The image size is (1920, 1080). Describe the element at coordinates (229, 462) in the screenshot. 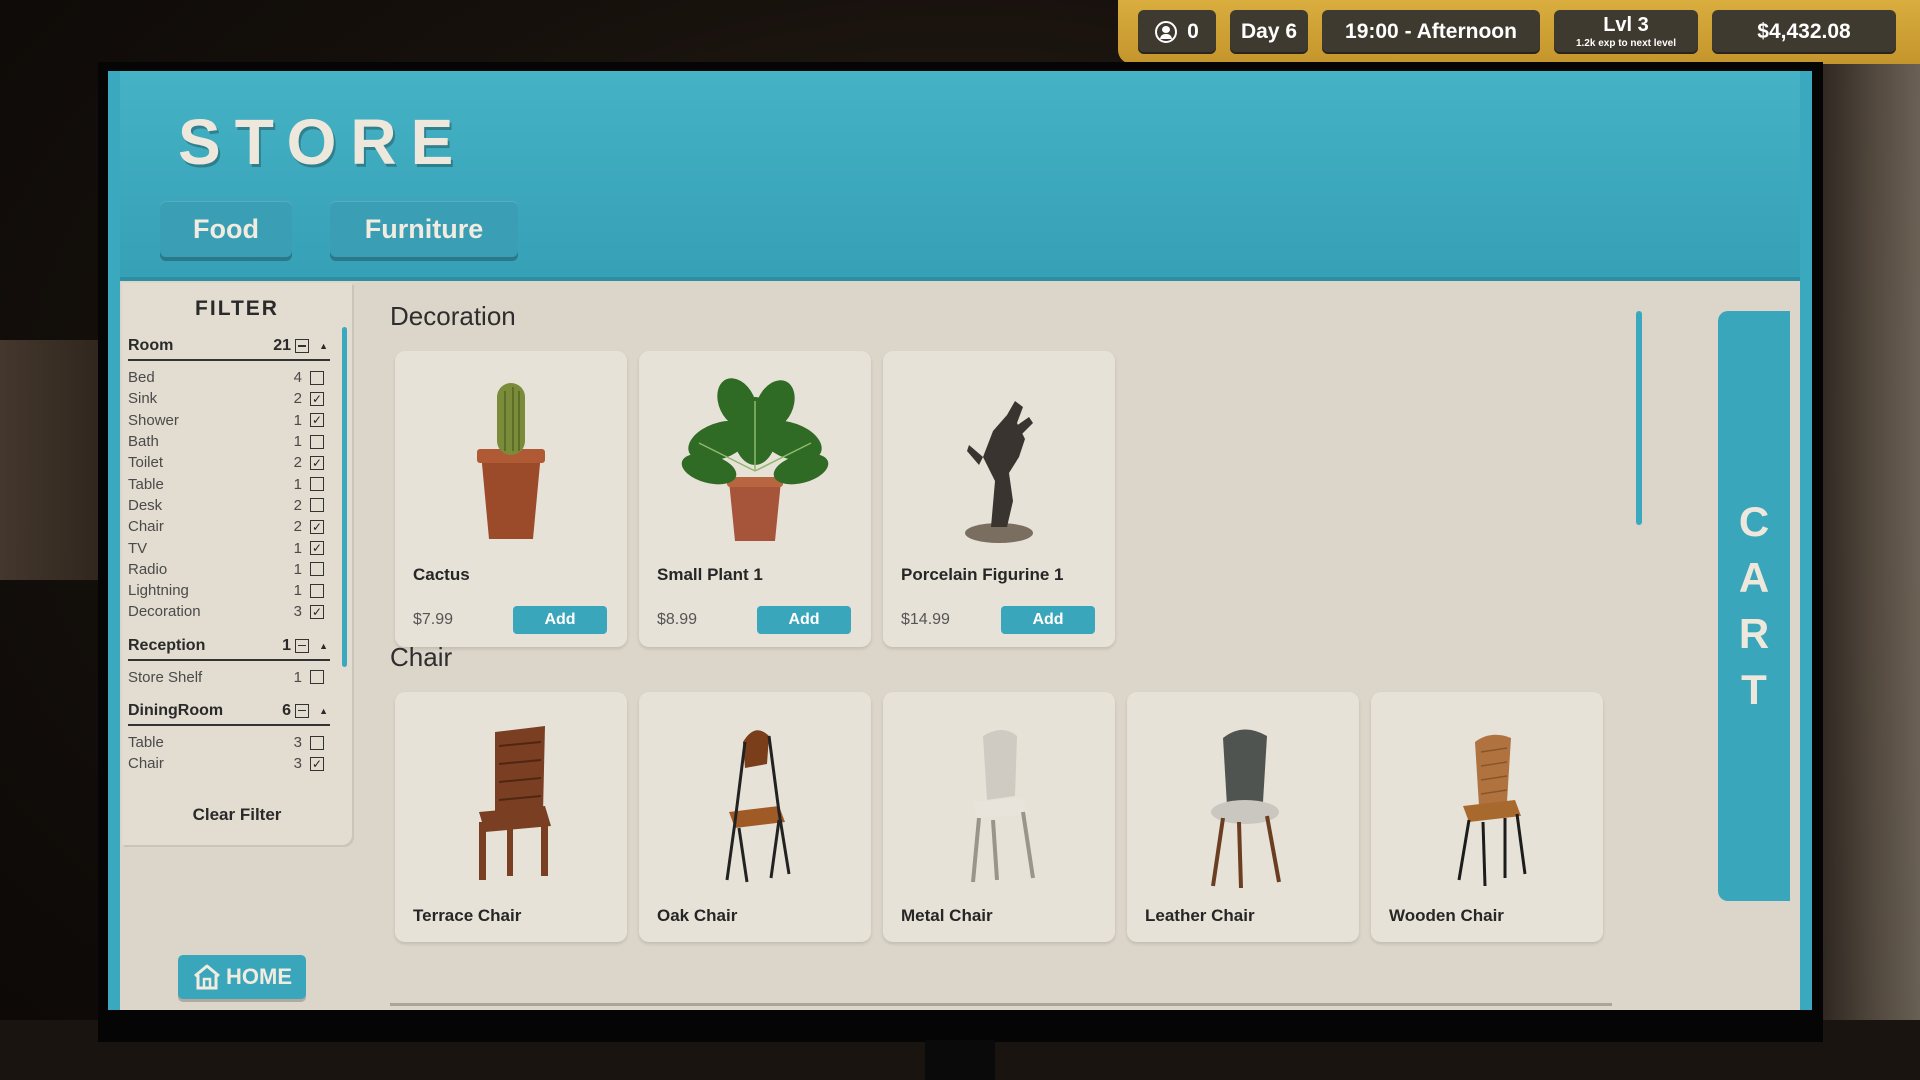

I see `filter-item: Toilet 2 ✓` at that location.